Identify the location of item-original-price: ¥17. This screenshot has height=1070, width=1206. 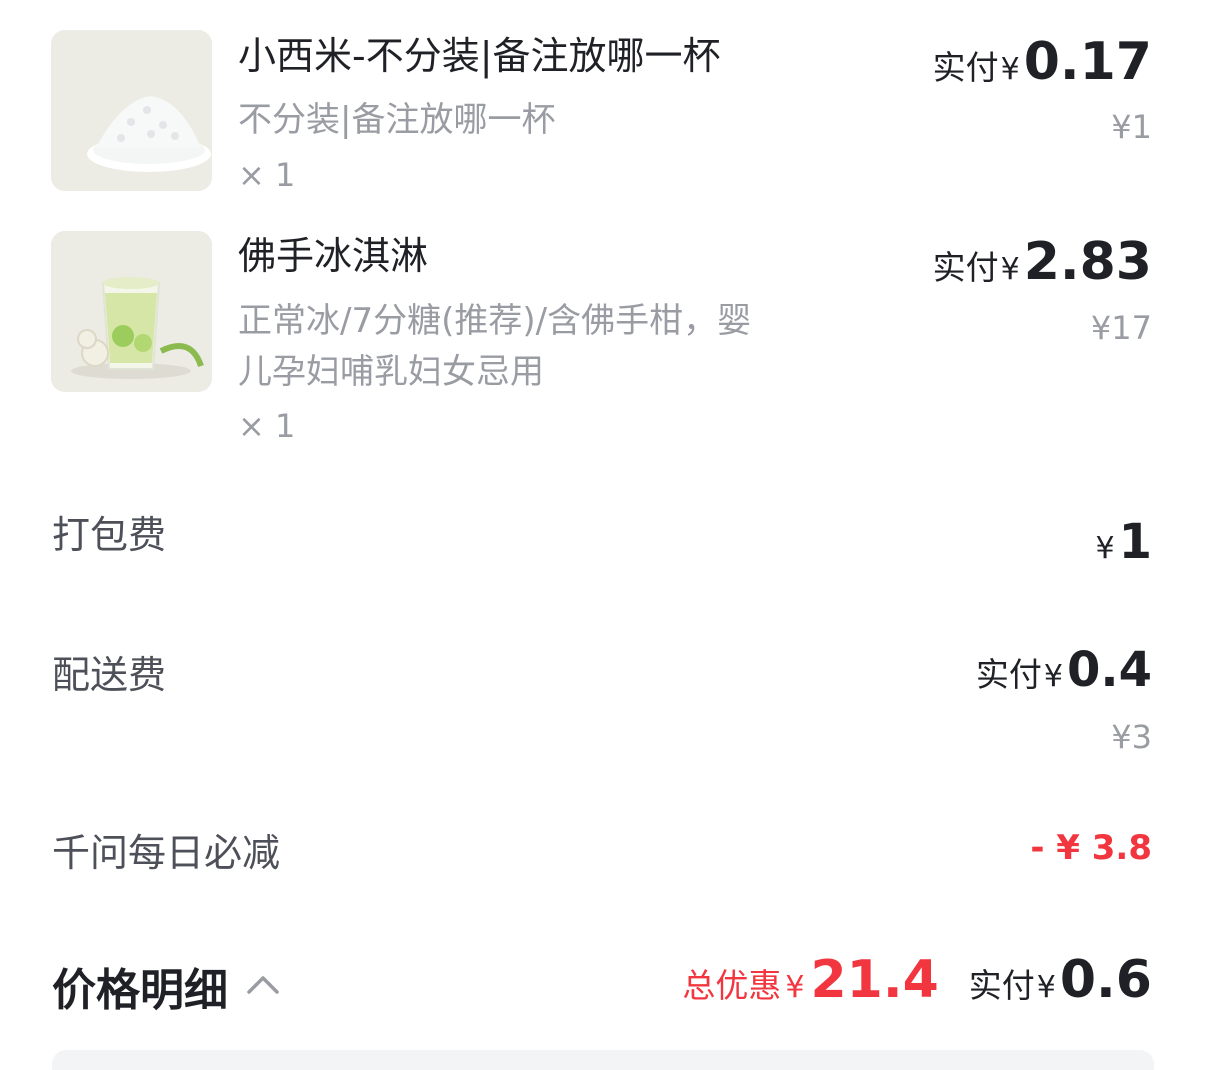
(1121, 328).